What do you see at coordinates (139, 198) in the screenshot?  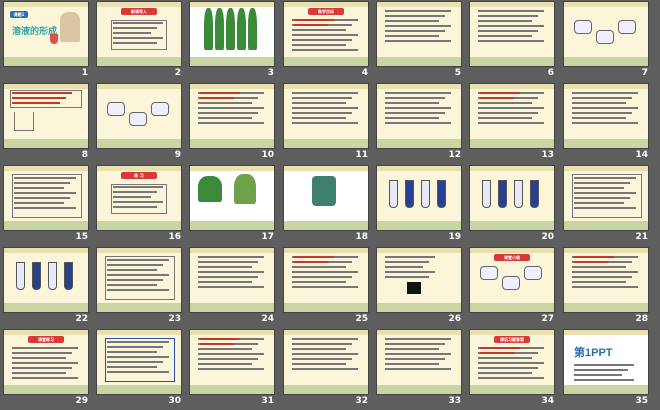 I see `slide-canvas: 练 习` at bounding box center [139, 198].